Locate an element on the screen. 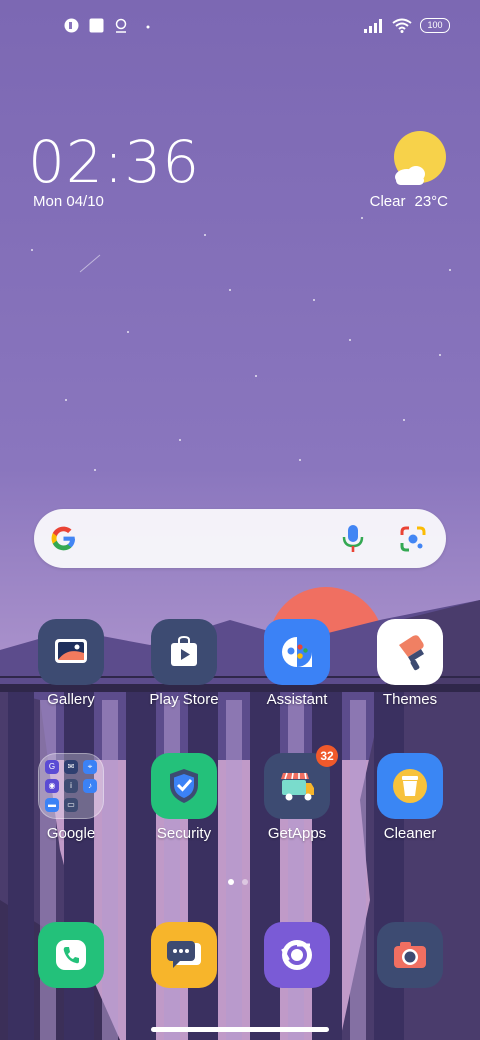 The image size is (480, 1040). dock-phone is located at coordinates (71, 955).